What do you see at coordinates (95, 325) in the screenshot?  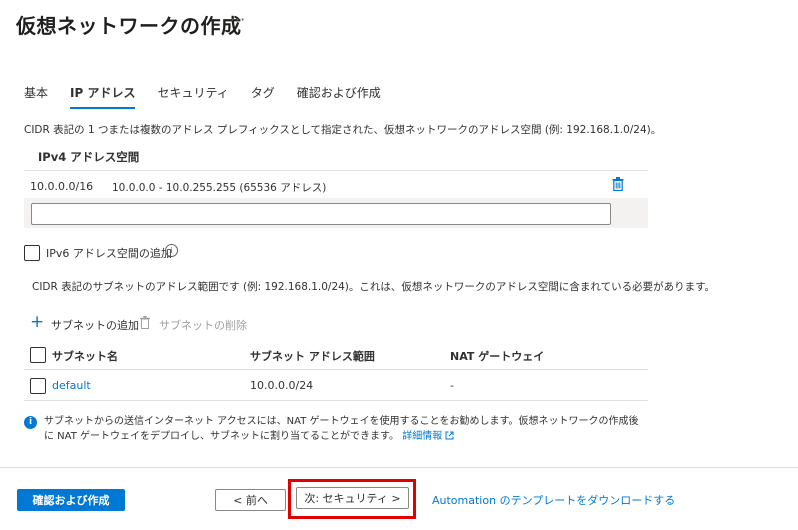 I see `add-subnet-button: サブネットの追加` at bounding box center [95, 325].